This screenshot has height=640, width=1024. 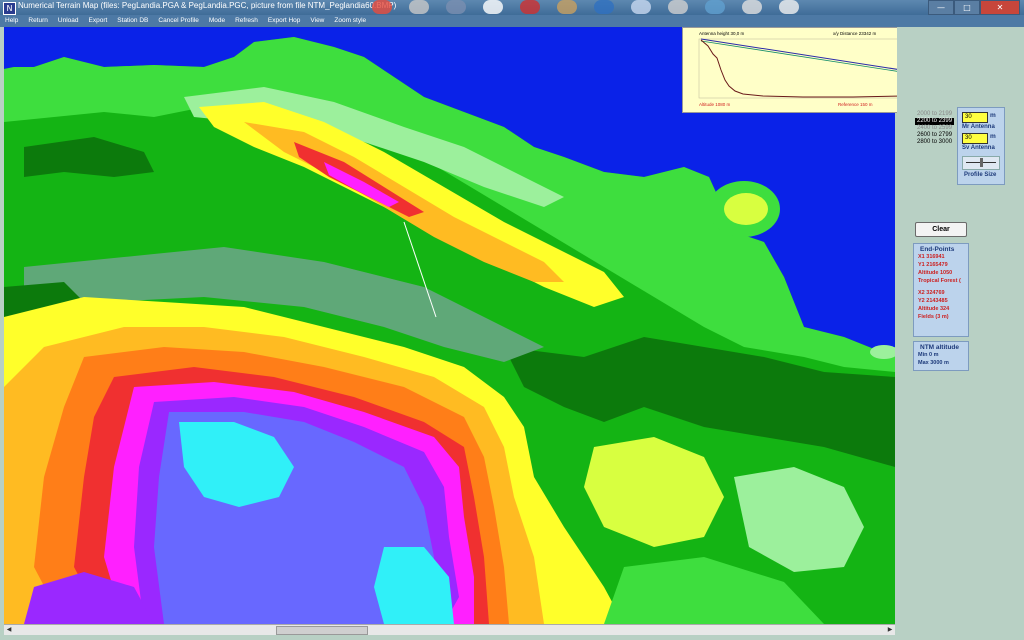 I want to click on ntm-min: Min 0 m, so click(x=928, y=355).